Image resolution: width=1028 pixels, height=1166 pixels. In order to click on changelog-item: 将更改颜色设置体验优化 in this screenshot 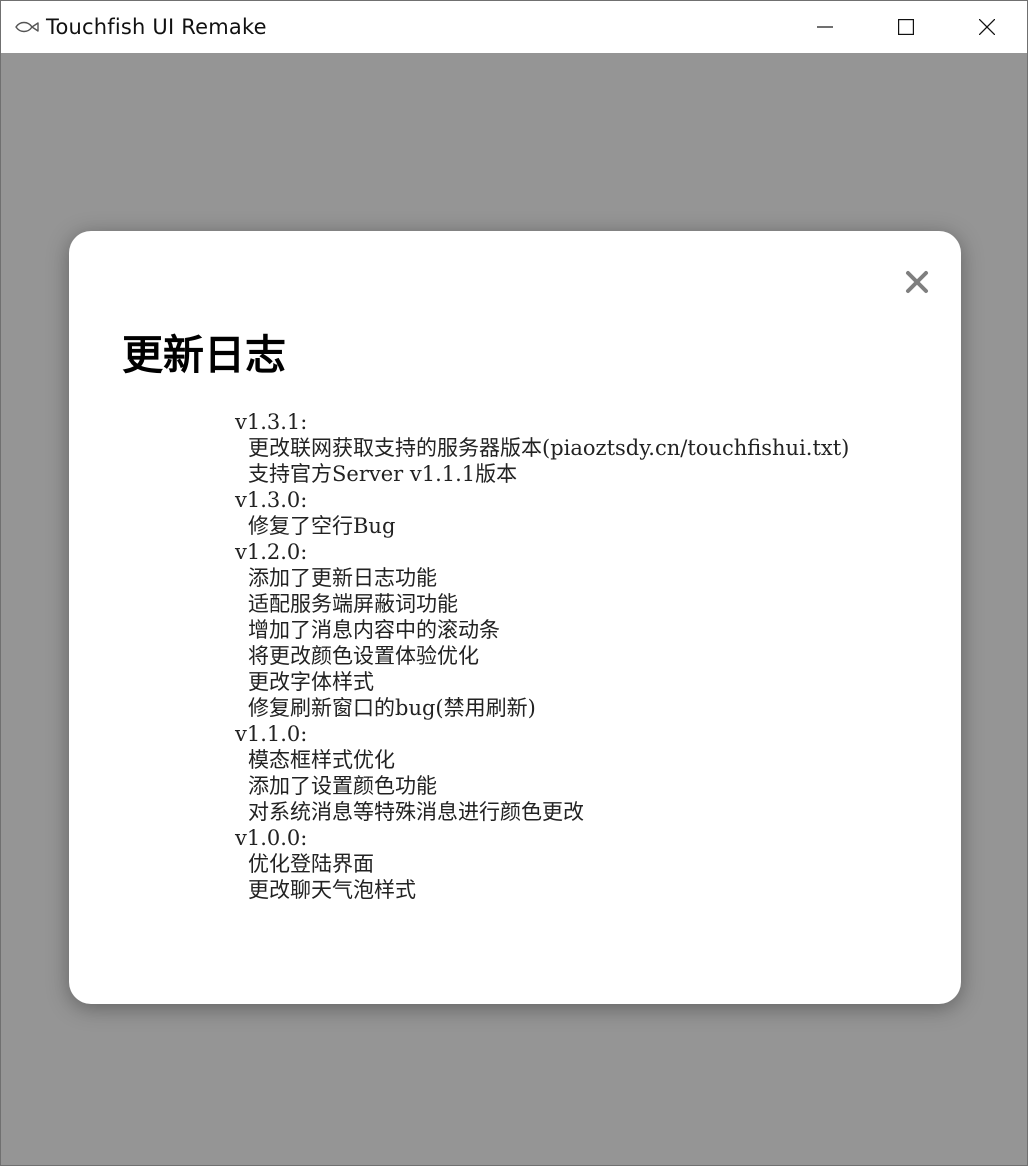, I will do `click(363, 656)`.